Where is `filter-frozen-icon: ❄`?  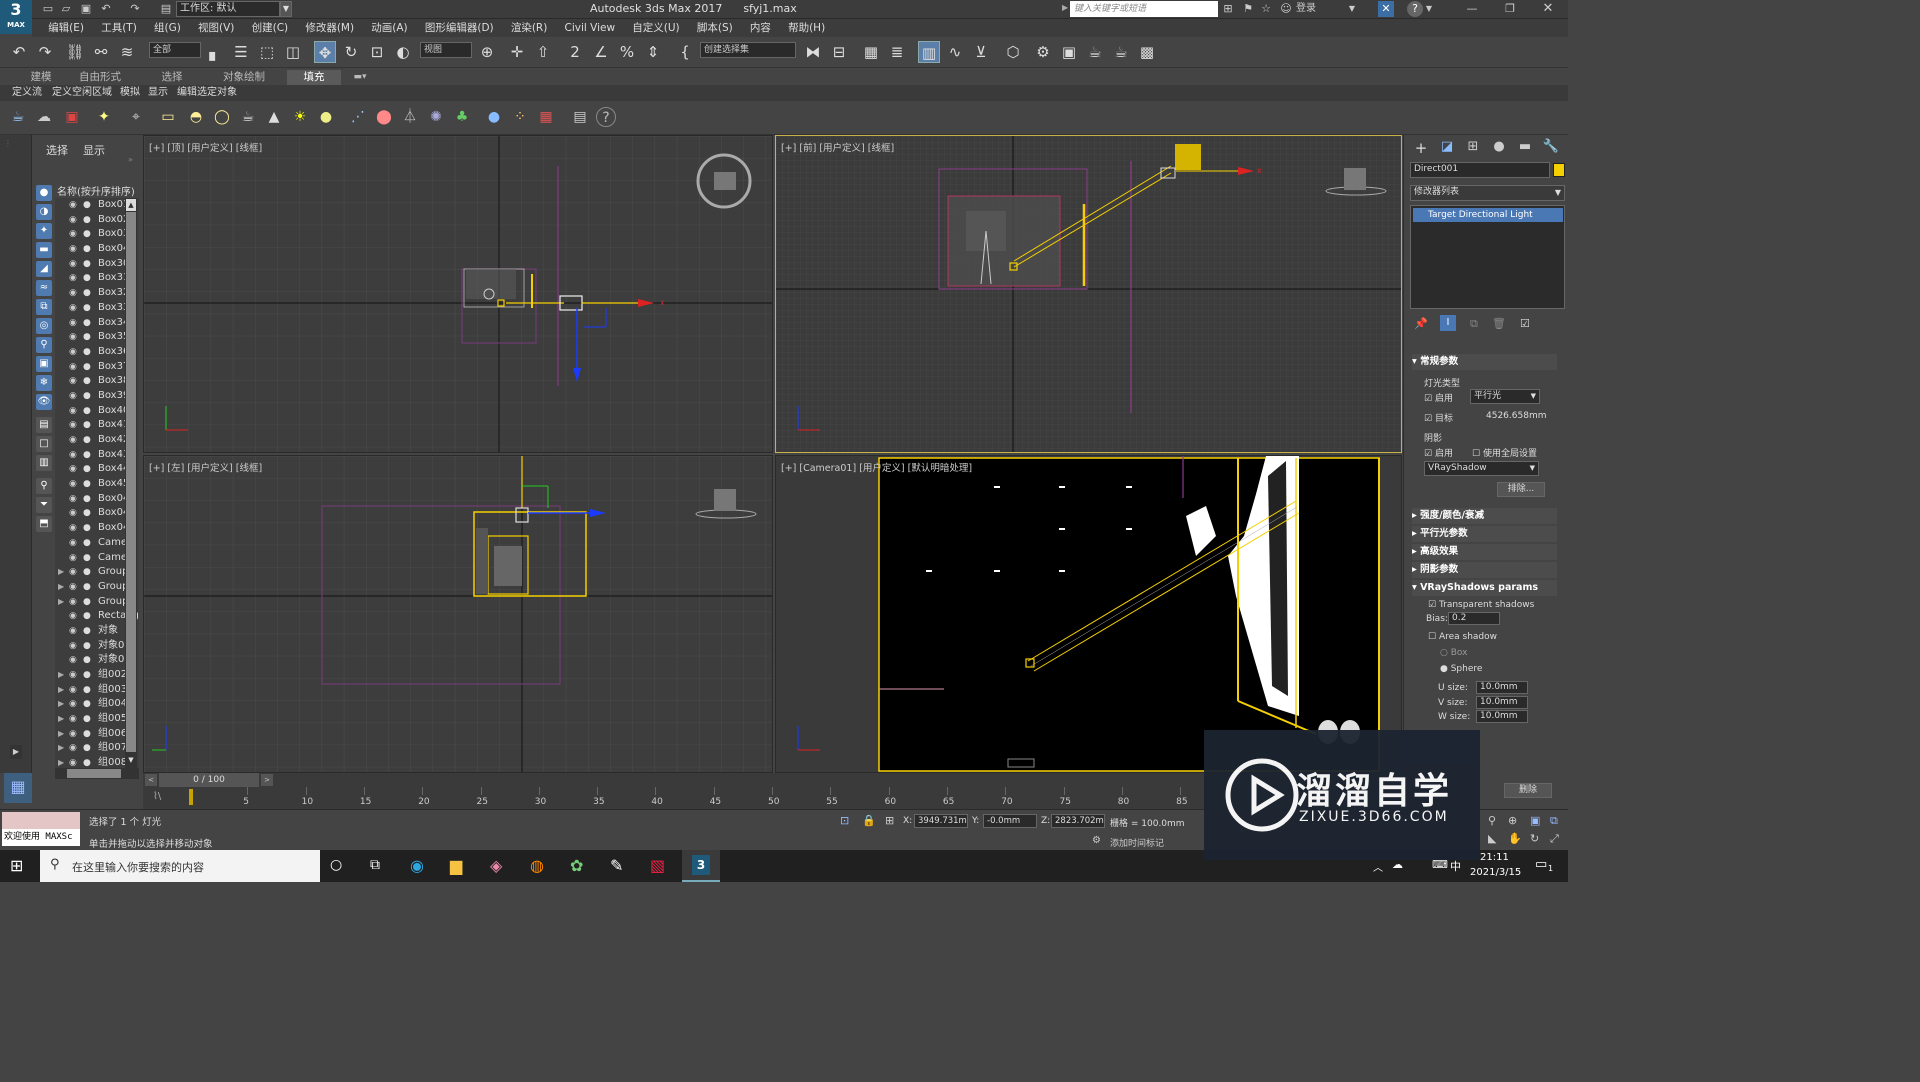 filter-frozen-icon: ❄ is located at coordinates (44, 383).